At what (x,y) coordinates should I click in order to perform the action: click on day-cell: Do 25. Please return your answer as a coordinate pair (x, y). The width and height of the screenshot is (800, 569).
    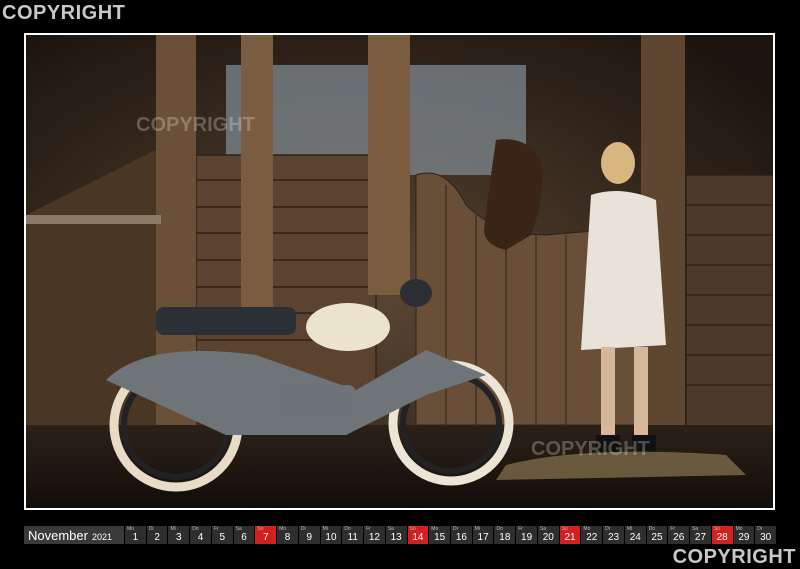
    Looking at the image, I should click on (657, 535).